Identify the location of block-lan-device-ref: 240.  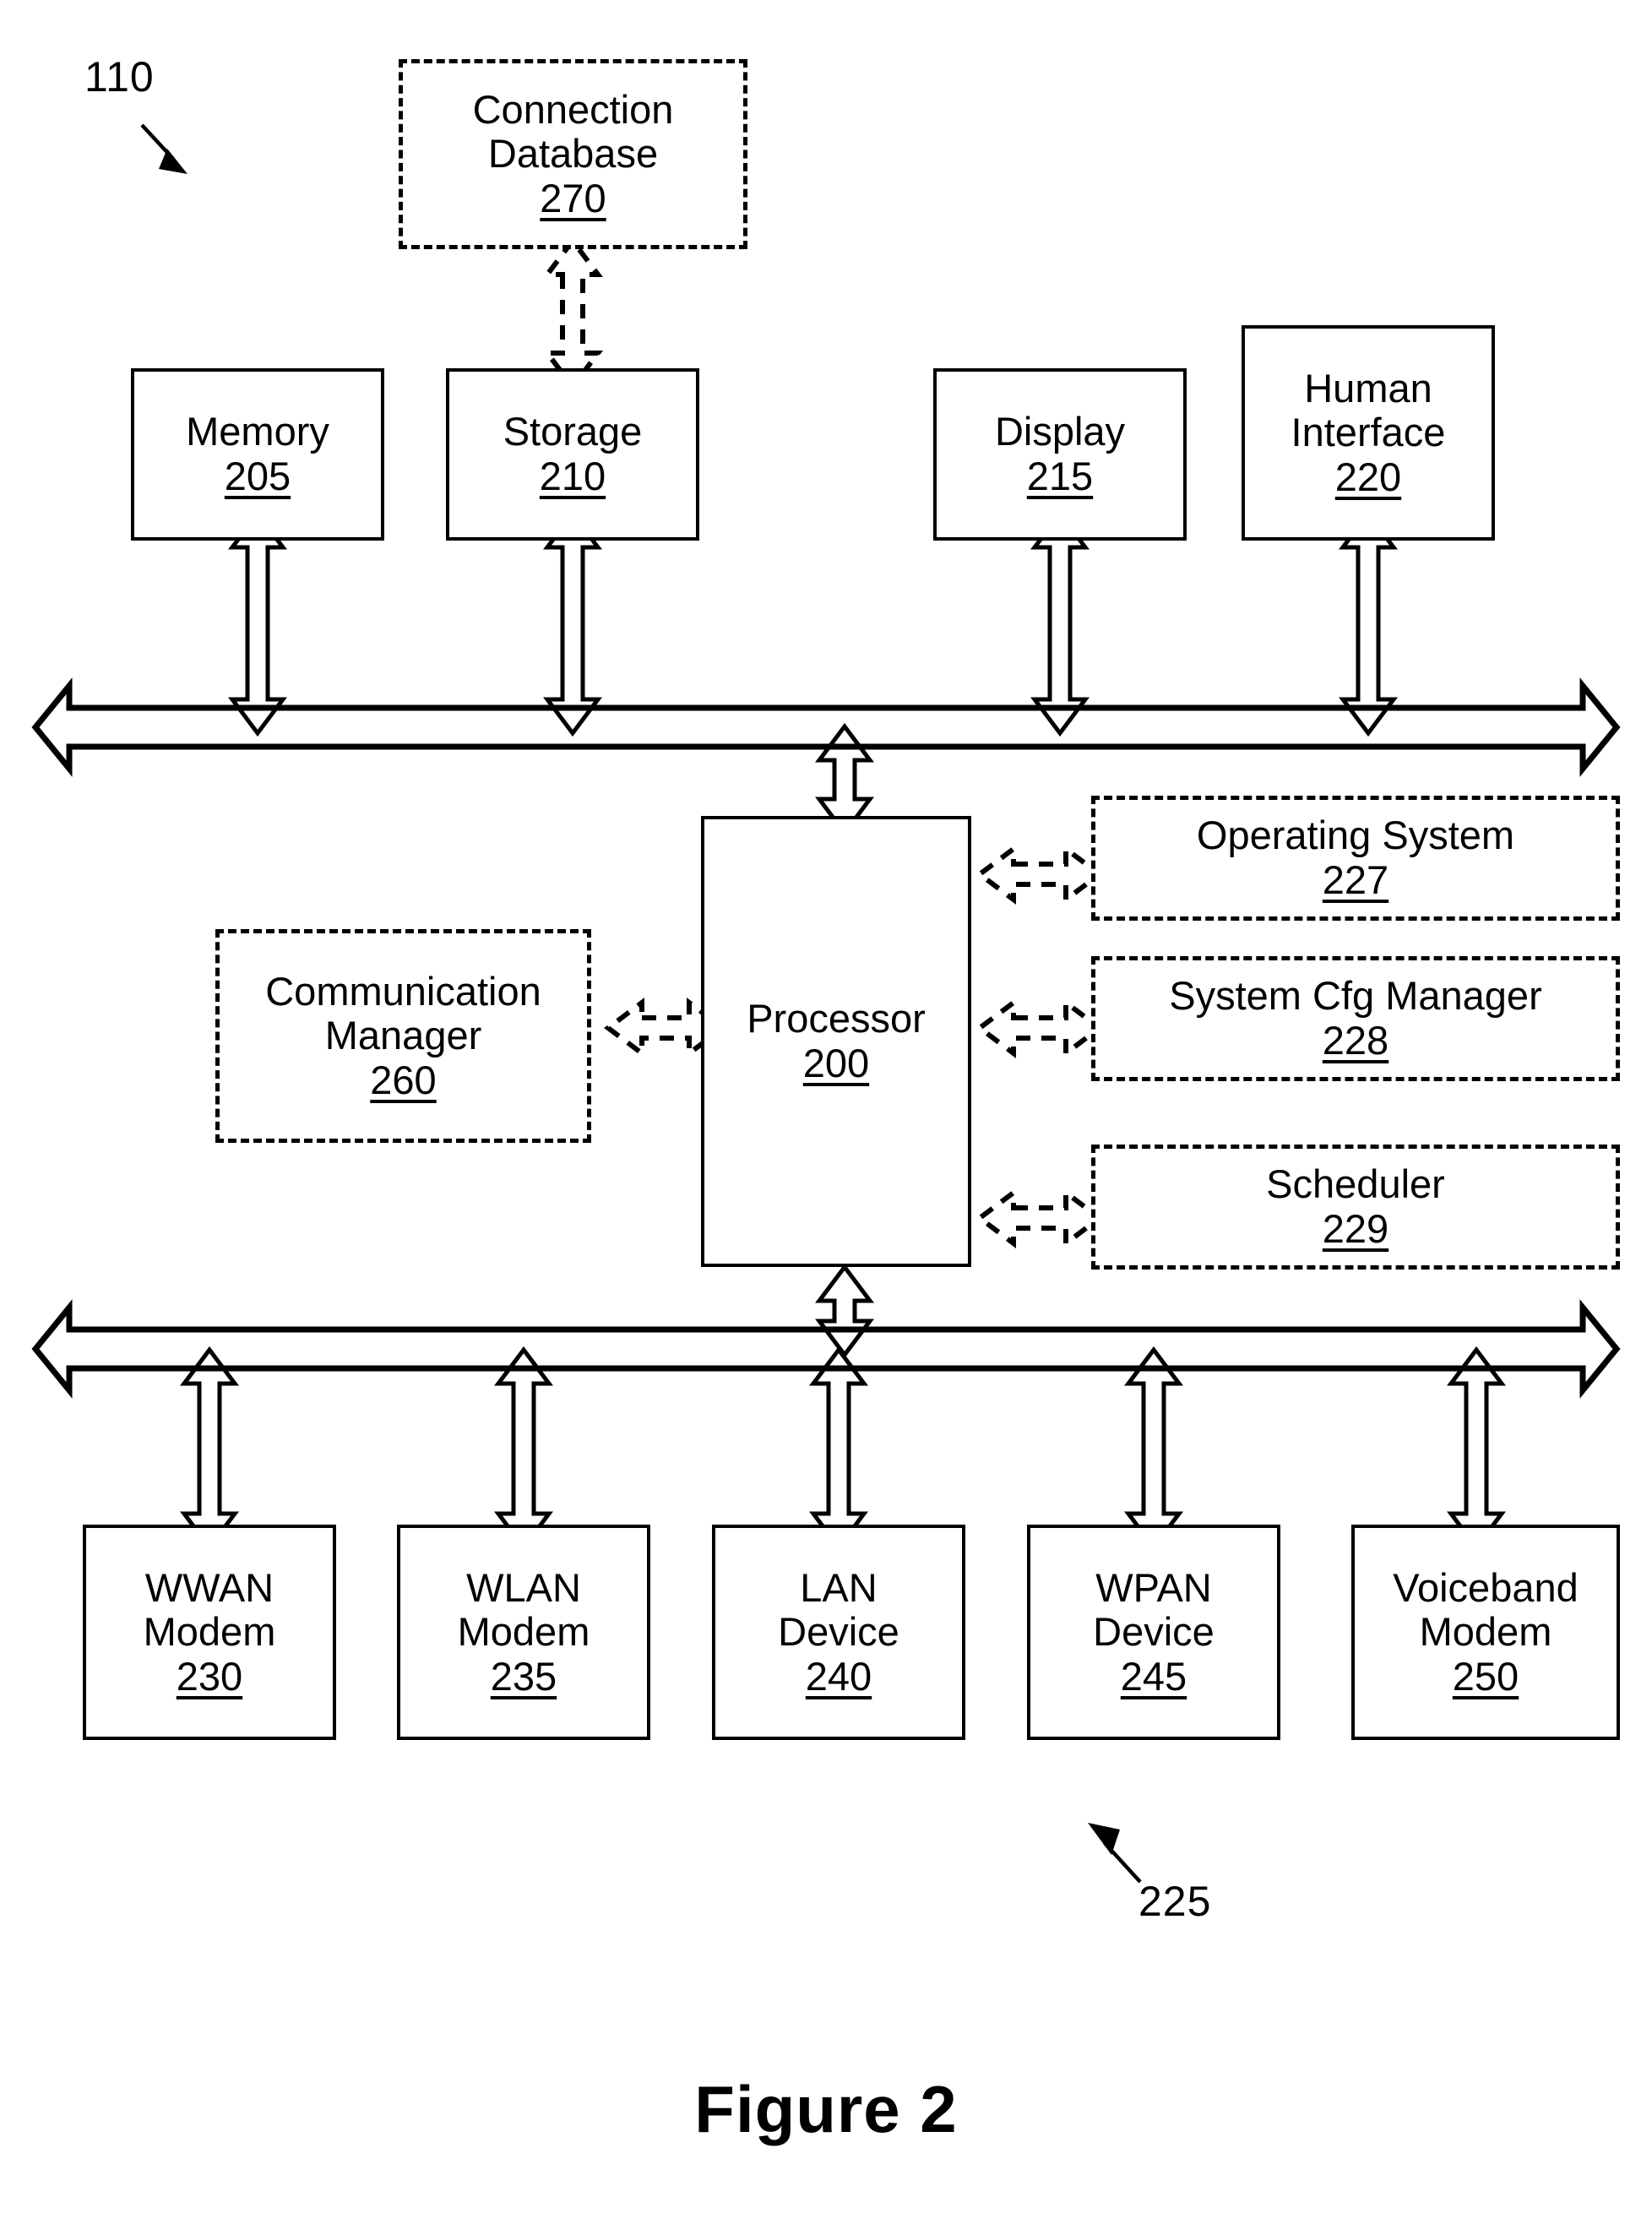
(838, 1676).